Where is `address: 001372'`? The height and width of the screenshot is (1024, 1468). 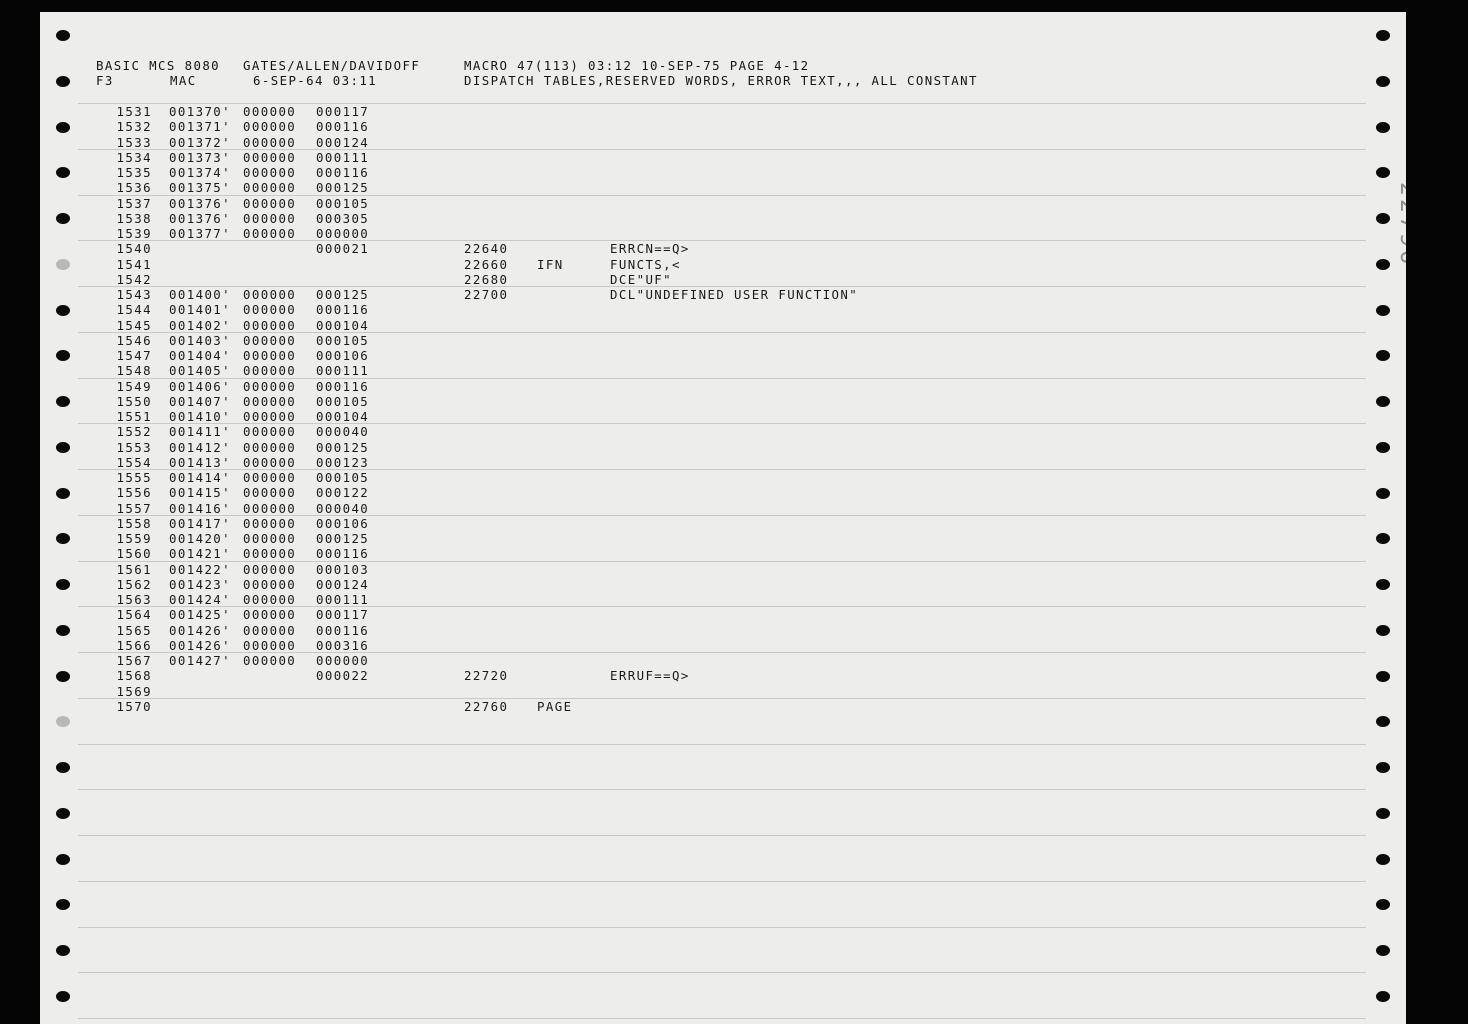
address: 001372' is located at coordinates (200, 142).